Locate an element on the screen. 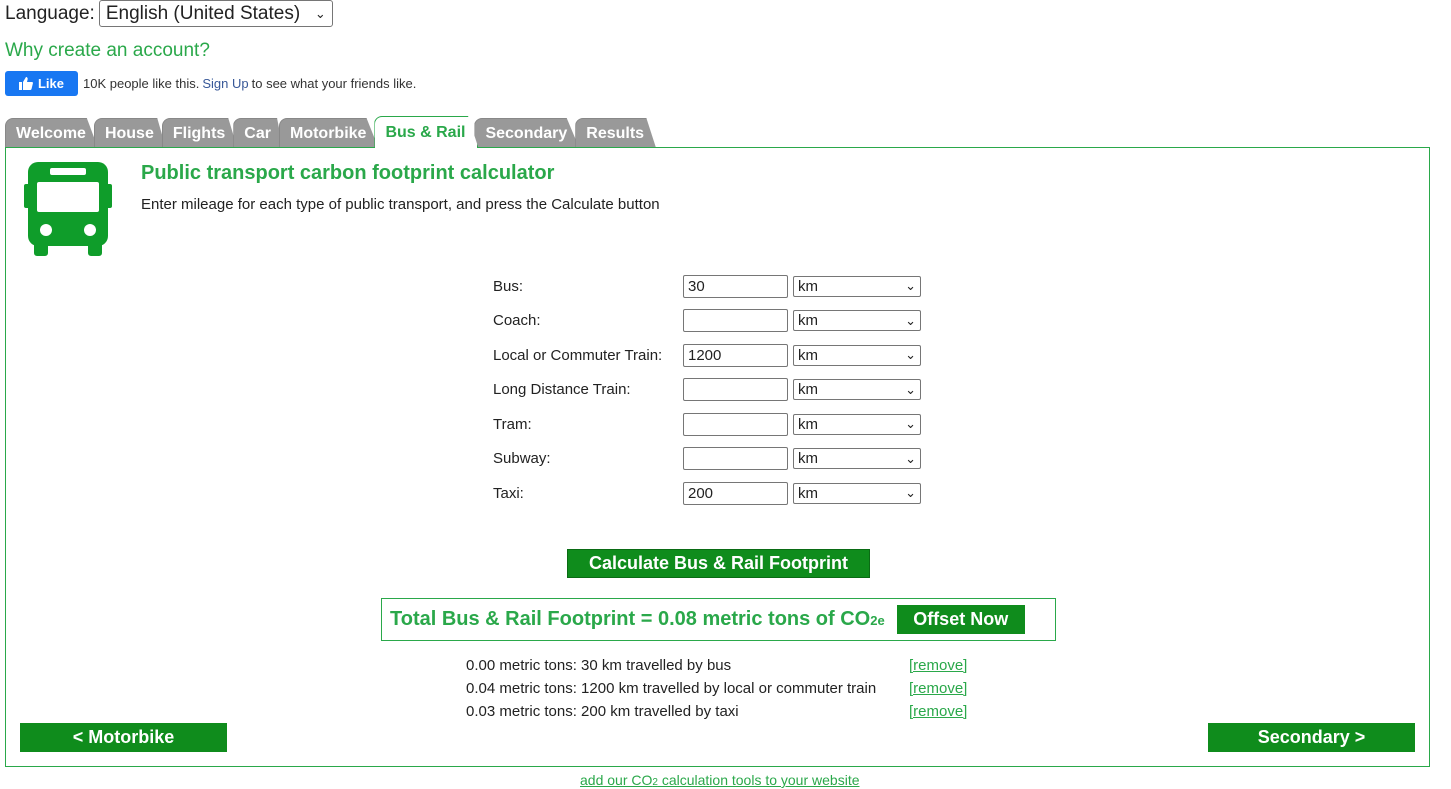  why-create-account-link: Why create an account? is located at coordinates (107, 51).